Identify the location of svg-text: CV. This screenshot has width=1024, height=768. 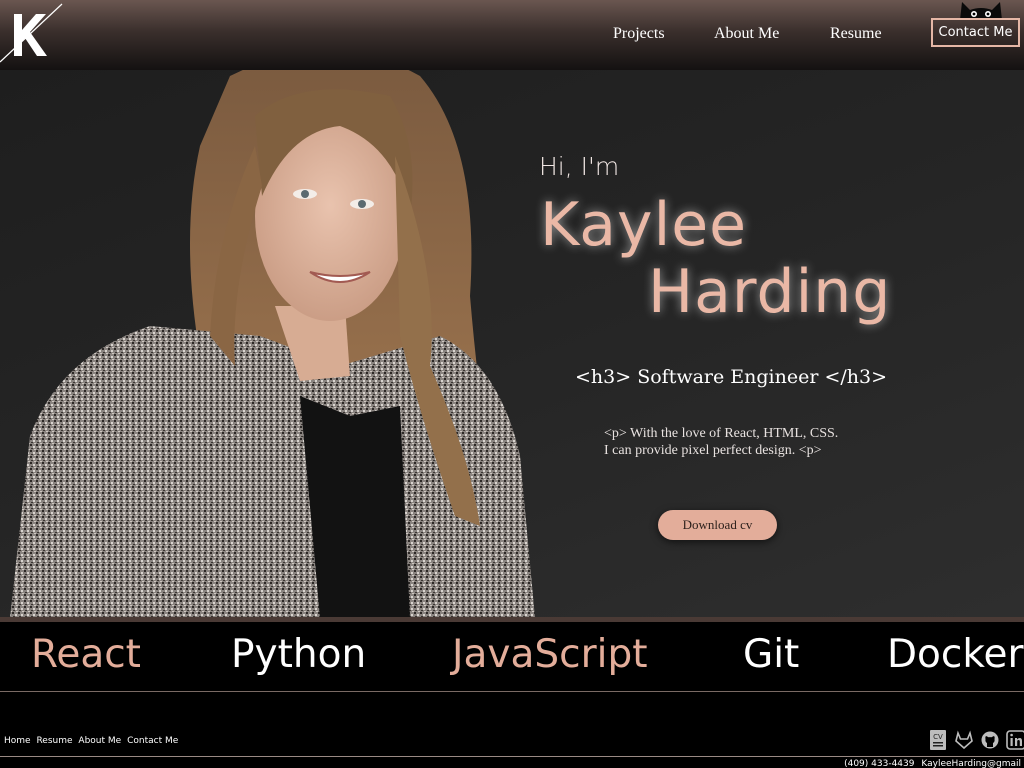
(938, 737).